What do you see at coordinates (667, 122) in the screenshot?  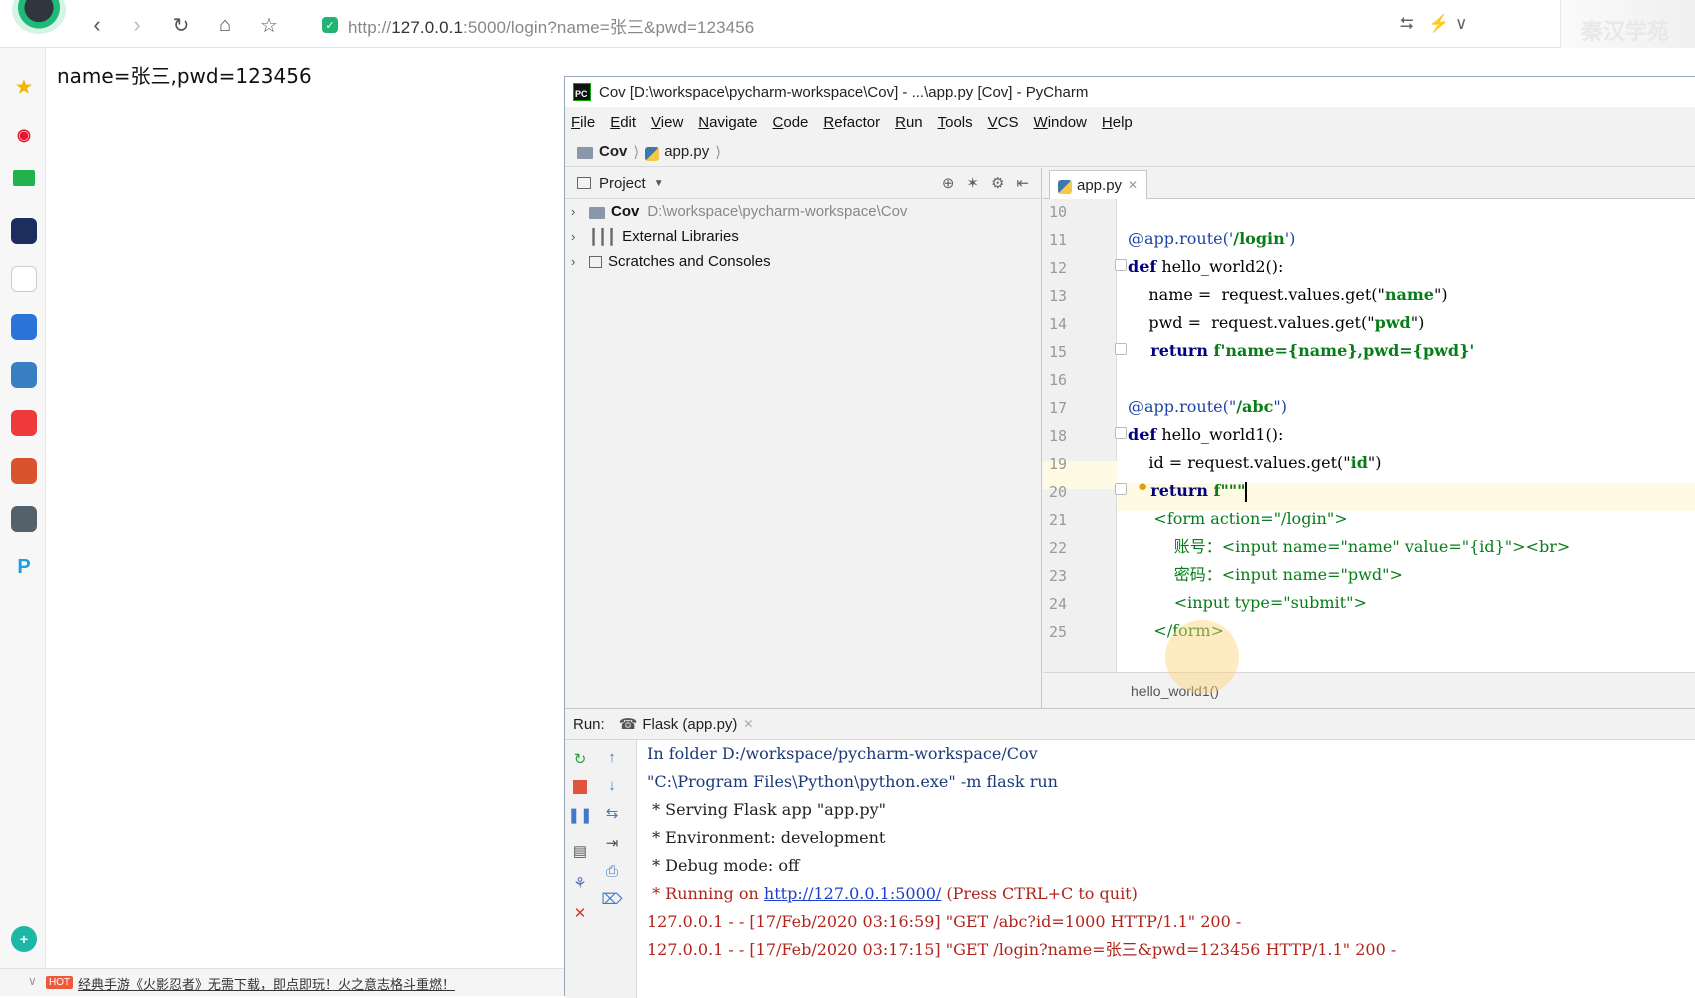 I see `menu-view: View` at bounding box center [667, 122].